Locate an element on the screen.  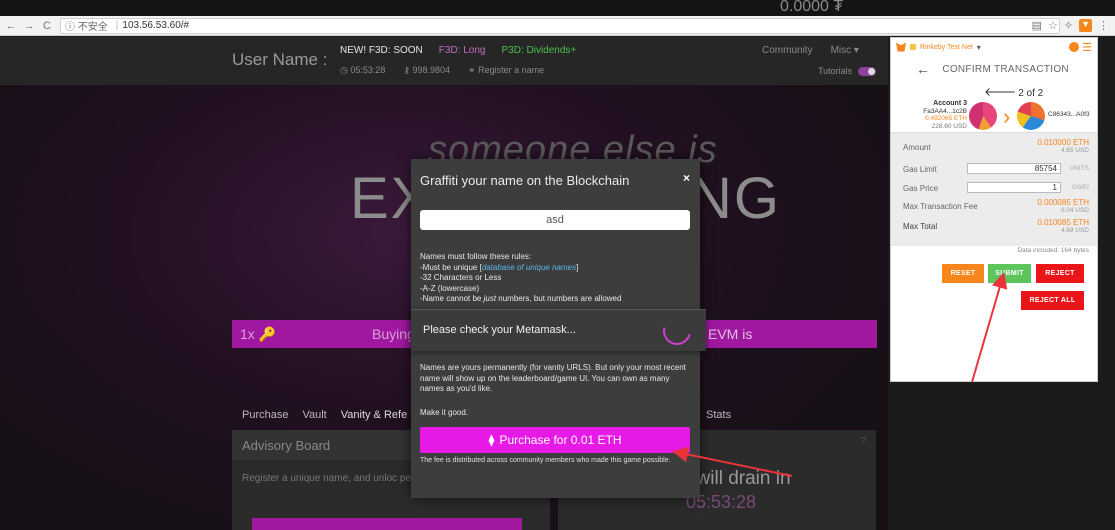
p3d-link: P3D: Dividends+ is located at coordinates (539, 50).